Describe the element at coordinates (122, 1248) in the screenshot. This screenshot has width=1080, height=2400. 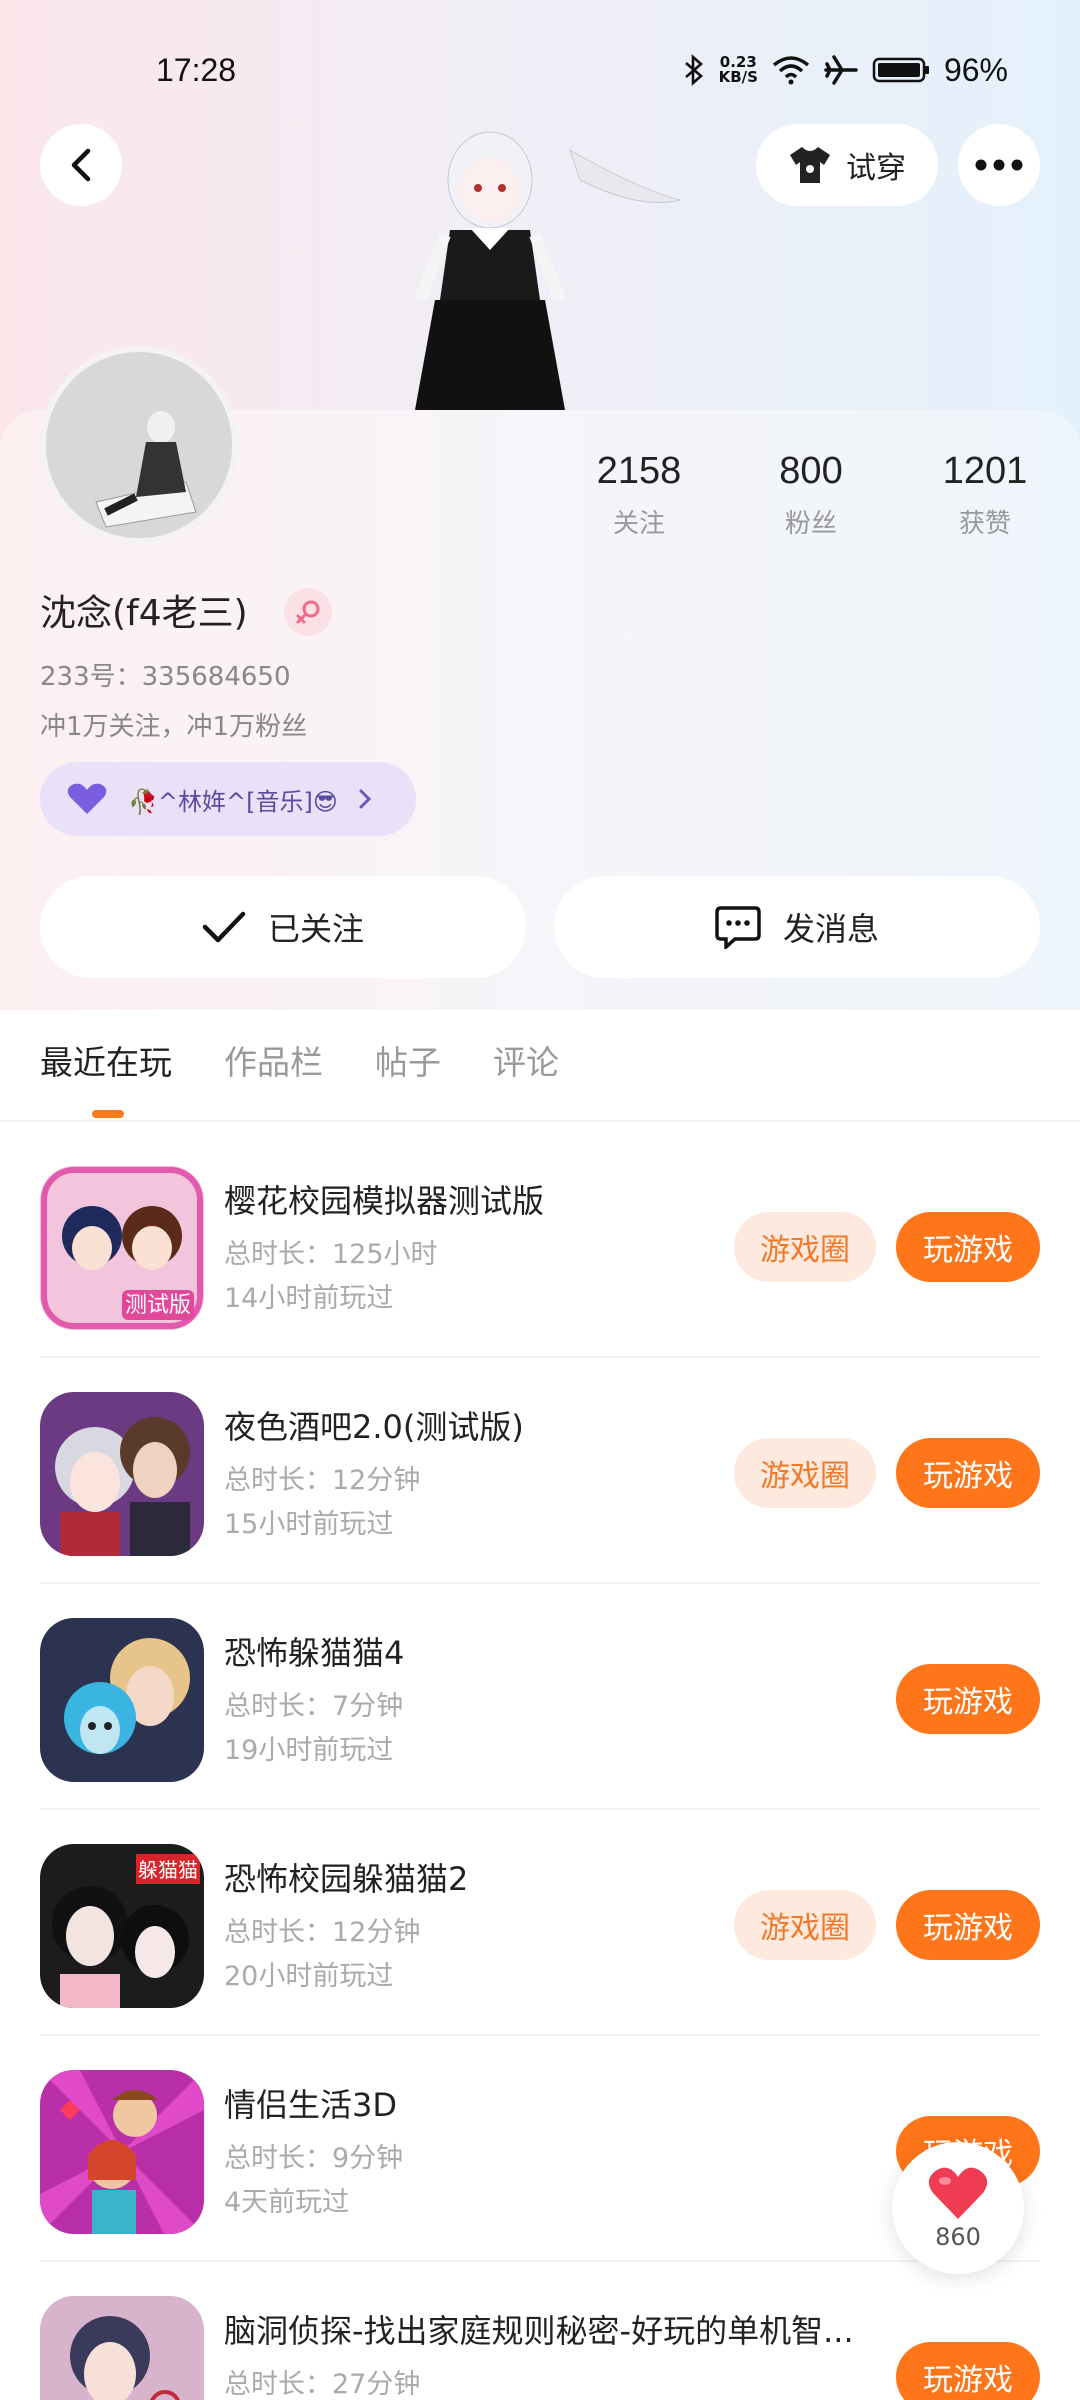
I see `game-icon: 测试版` at that location.